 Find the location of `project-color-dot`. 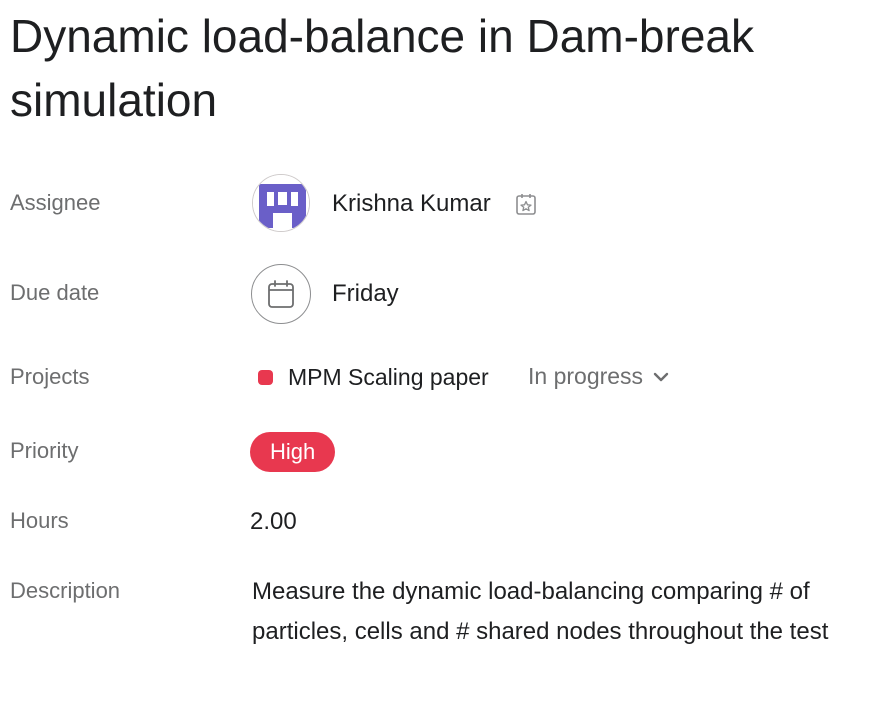

project-color-dot is located at coordinates (265, 377).